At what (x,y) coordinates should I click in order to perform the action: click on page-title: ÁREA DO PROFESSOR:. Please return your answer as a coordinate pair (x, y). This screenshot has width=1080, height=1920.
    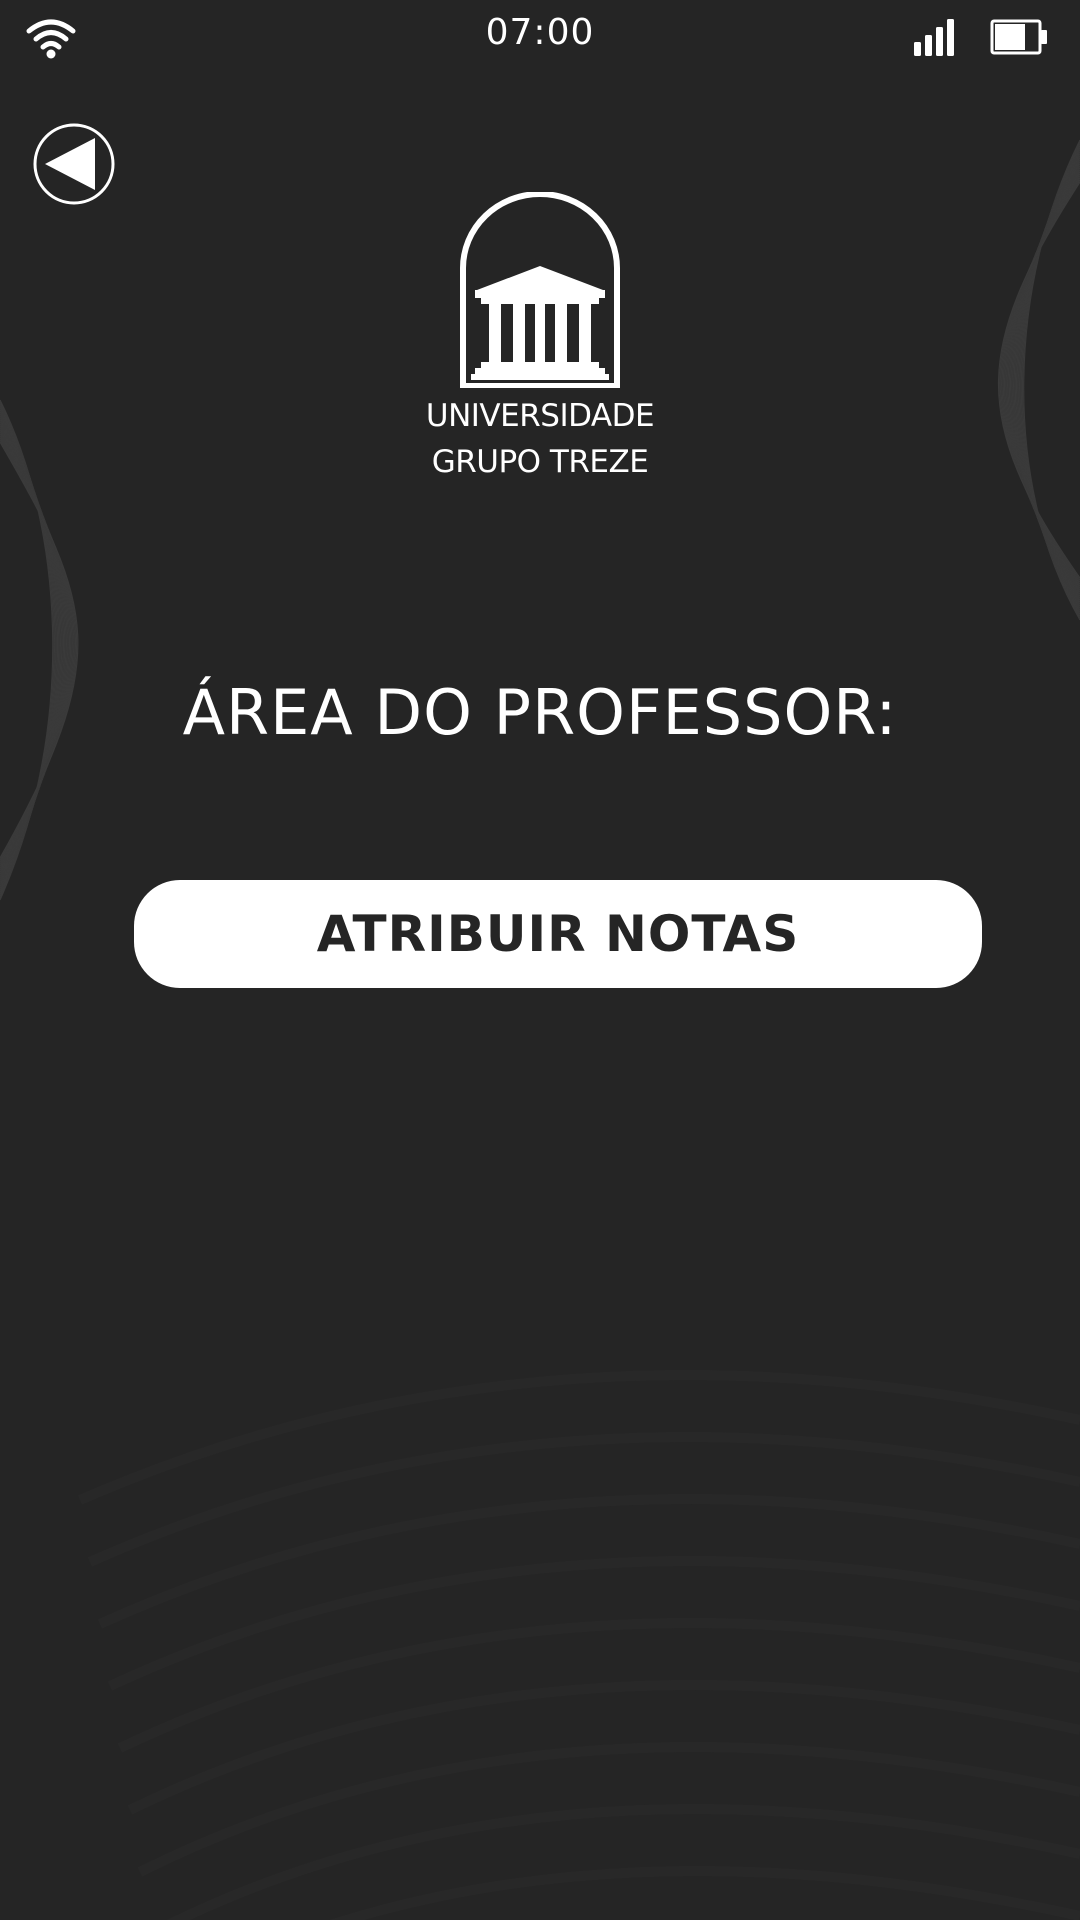
    Looking at the image, I should click on (540, 712).